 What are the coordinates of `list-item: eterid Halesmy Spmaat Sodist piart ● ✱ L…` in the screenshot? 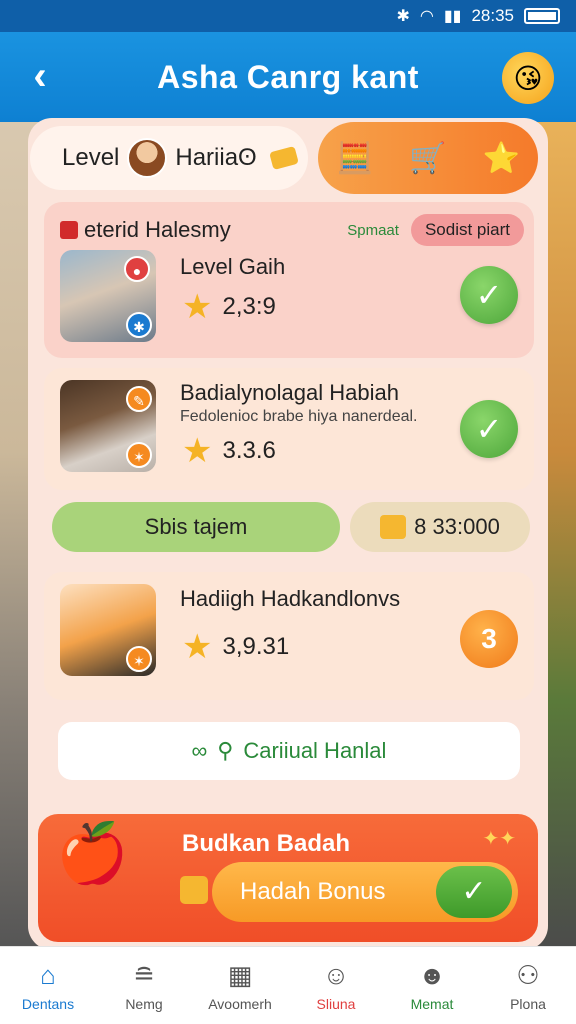 It's located at (289, 280).